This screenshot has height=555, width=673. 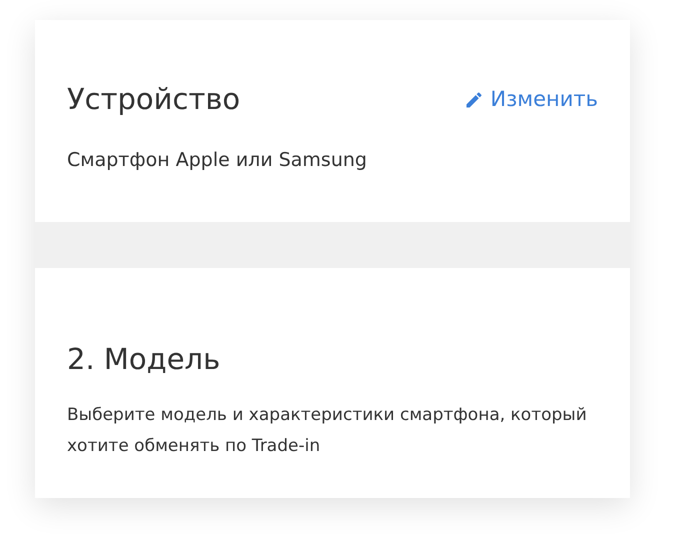 What do you see at coordinates (144, 359) in the screenshot?
I see `section-title: 2. Модель` at bounding box center [144, 359].